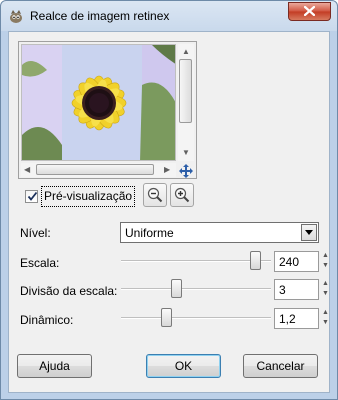 The image size is (338, 400). Describe the element at coordinates (196, 318) in the screenshot. I see `dynamic-slider-track` at that location.